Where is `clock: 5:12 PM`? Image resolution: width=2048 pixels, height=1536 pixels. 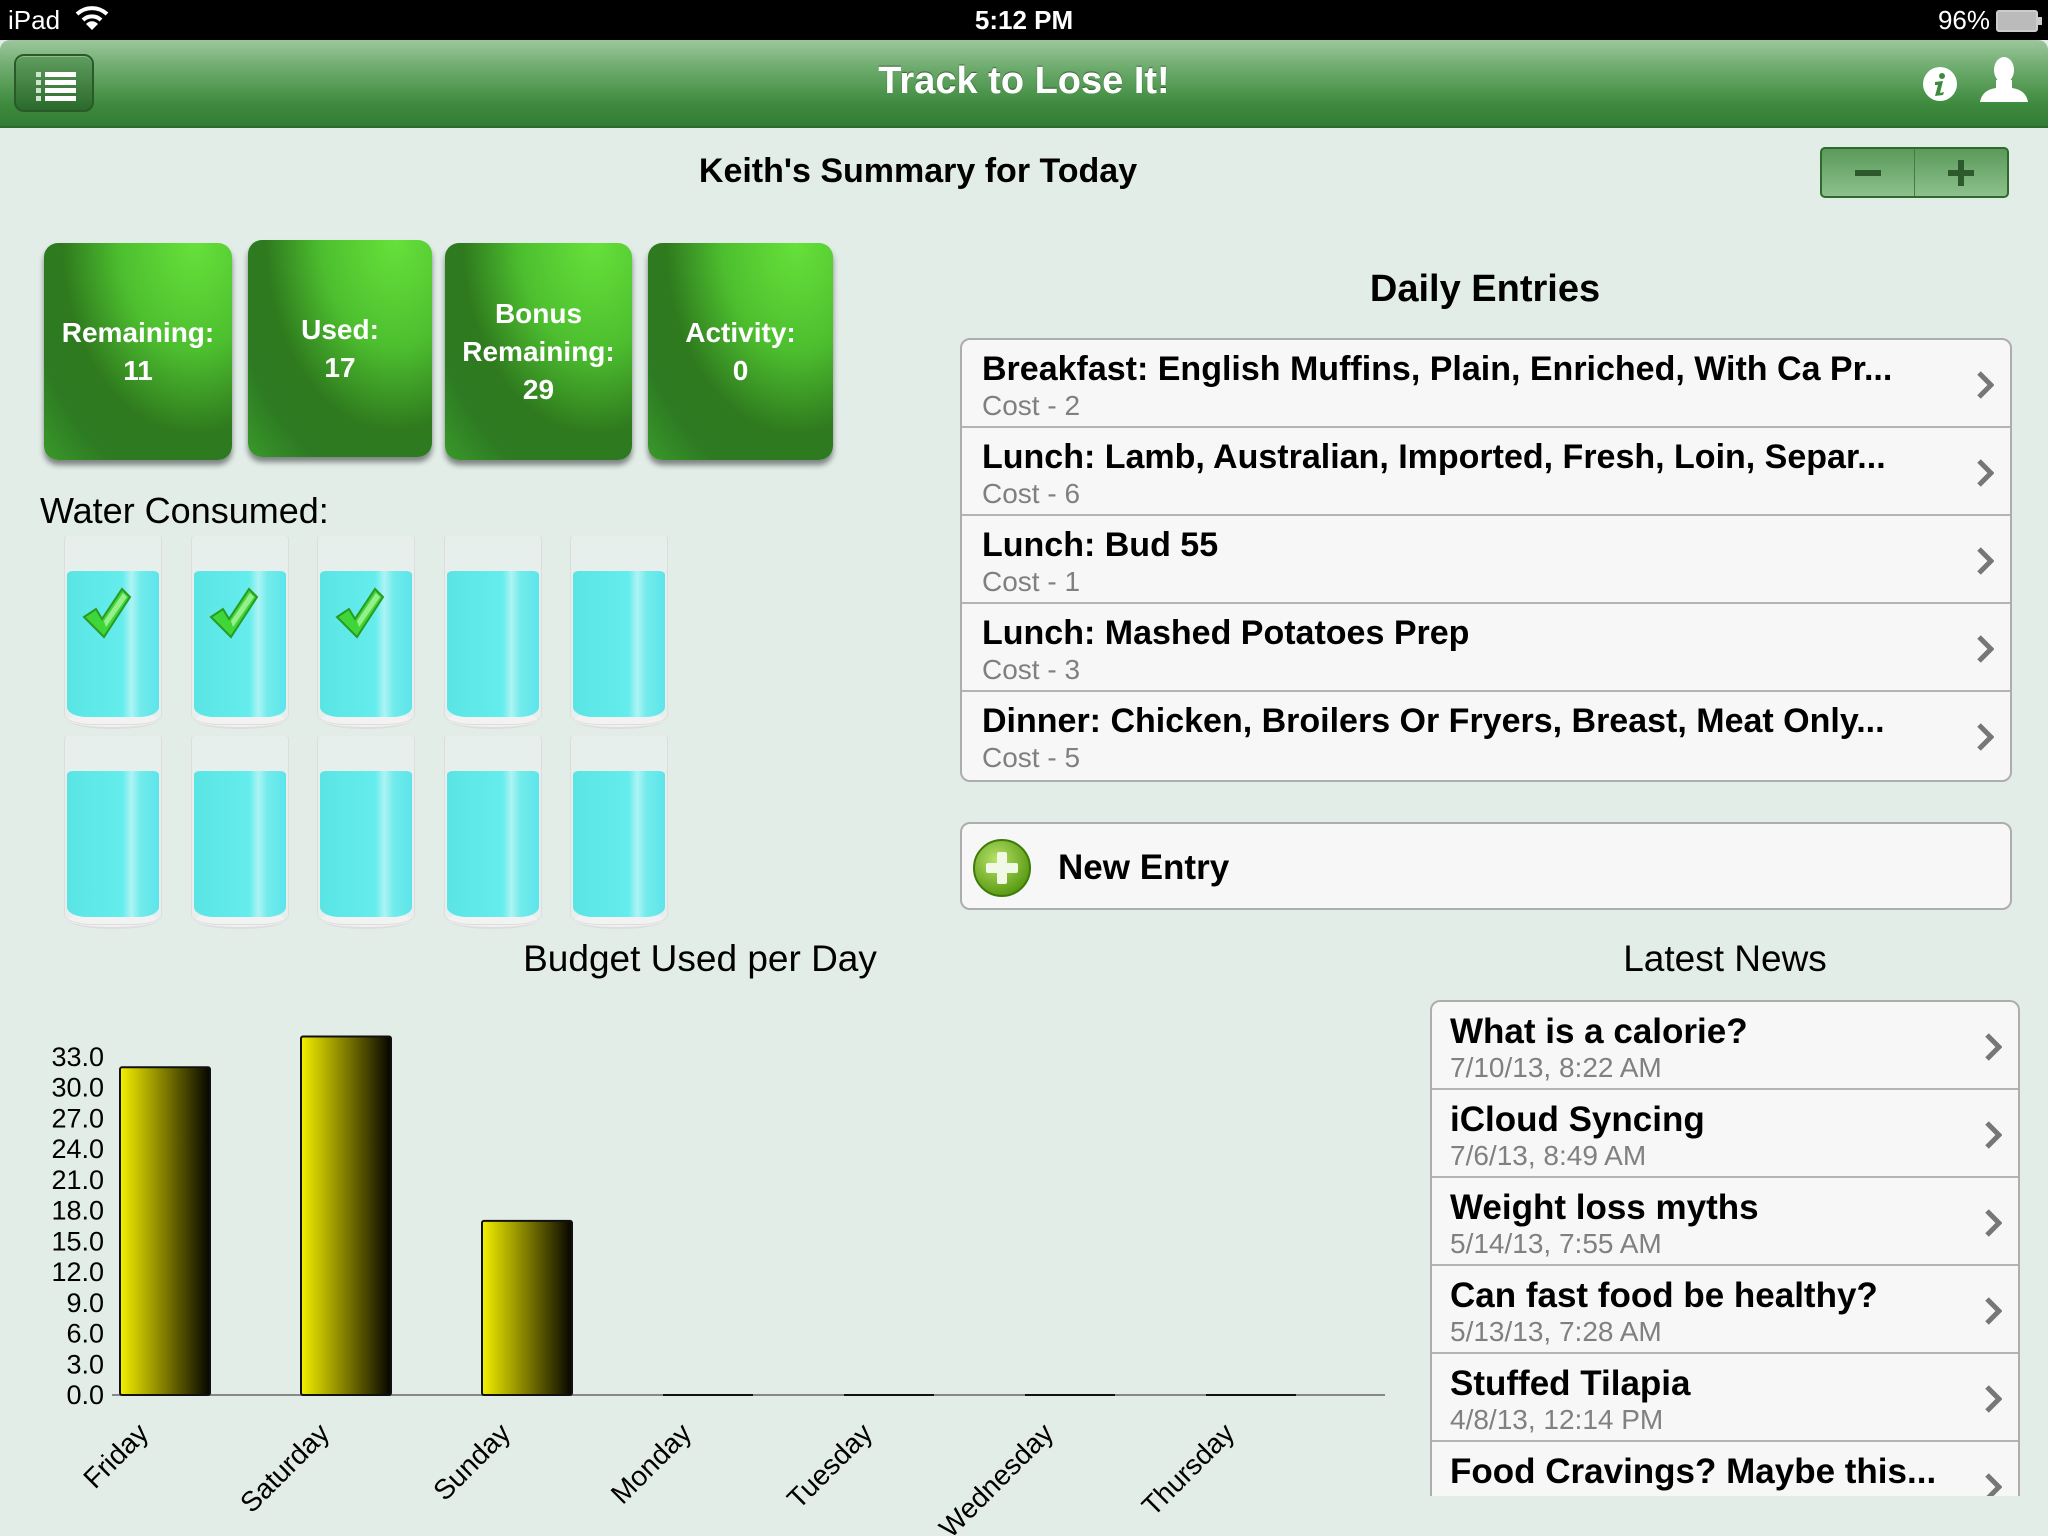 clock: 5:12 PM is located at coordinates (1024, 20).